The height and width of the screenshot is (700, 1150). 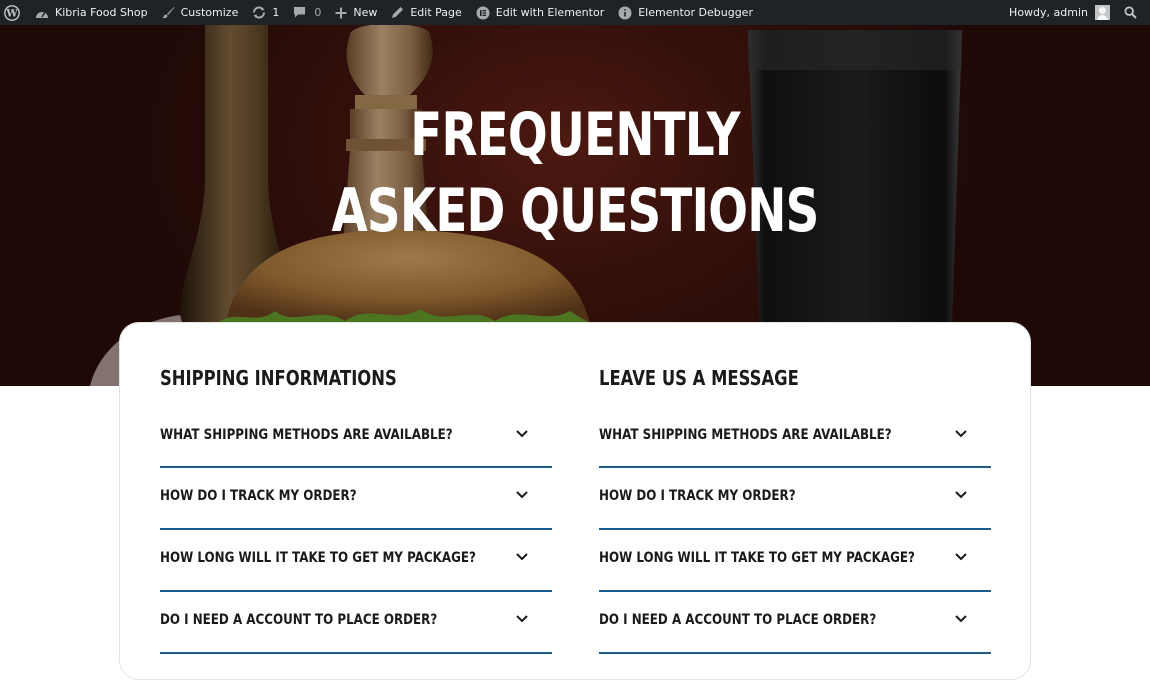 I want to click on wordpress-icon: W, so click(x=12, y=12).